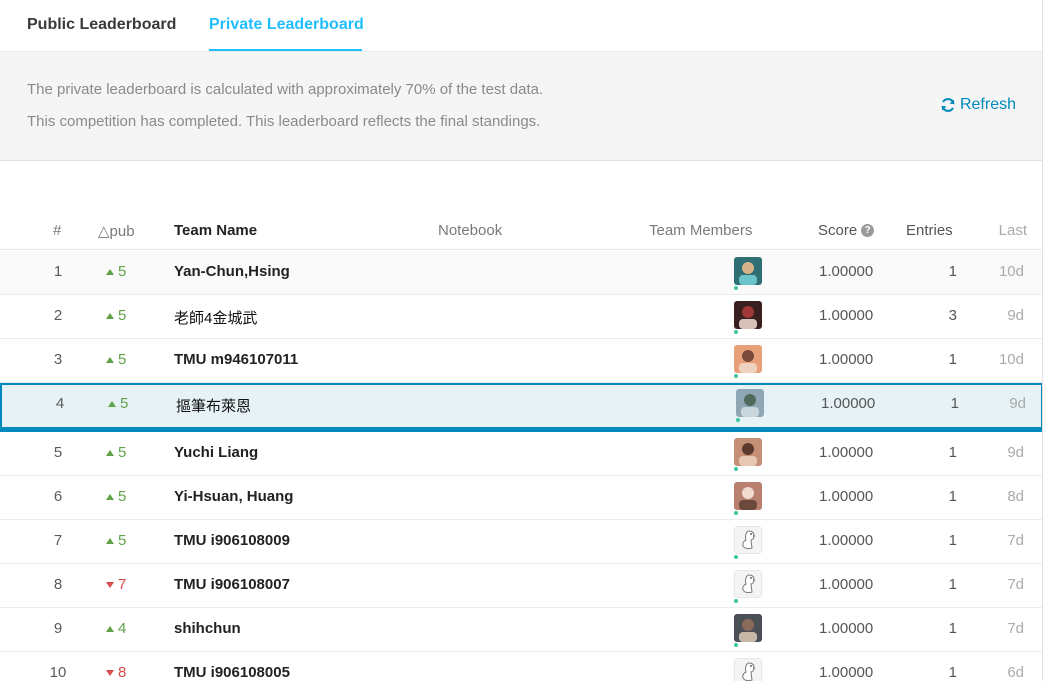 The height and width of the screenshot is (681, 1045). What do you see at coordinates (521, 317) in the screenshot?
I see `table-row: 2 5 老師4金城武 1.00000 3 9d` at bounding box center [521, 317].